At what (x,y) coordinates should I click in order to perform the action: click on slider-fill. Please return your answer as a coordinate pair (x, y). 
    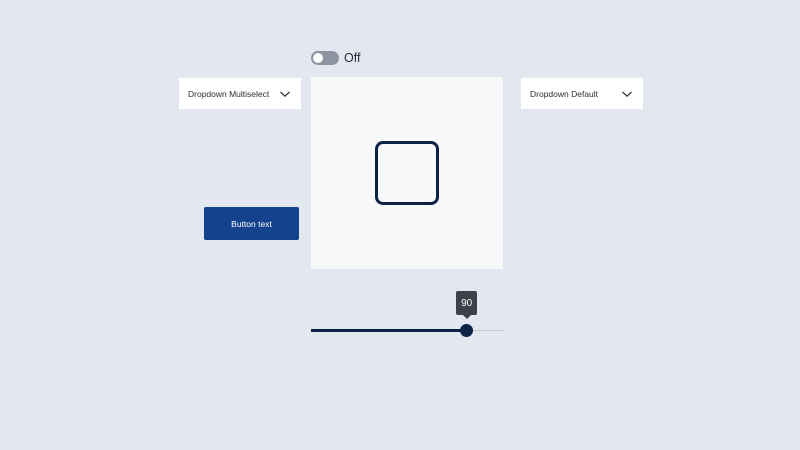
    Looking at the image, I should click on (389, 330).